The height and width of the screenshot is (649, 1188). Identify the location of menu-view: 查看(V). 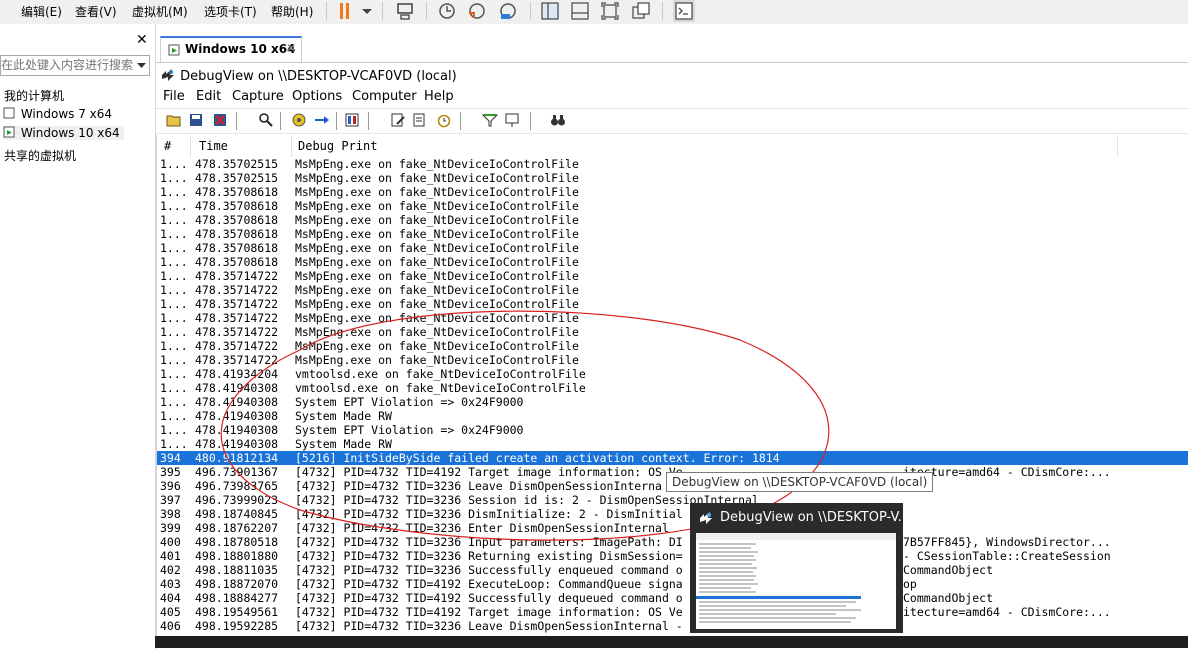
(96, 11).